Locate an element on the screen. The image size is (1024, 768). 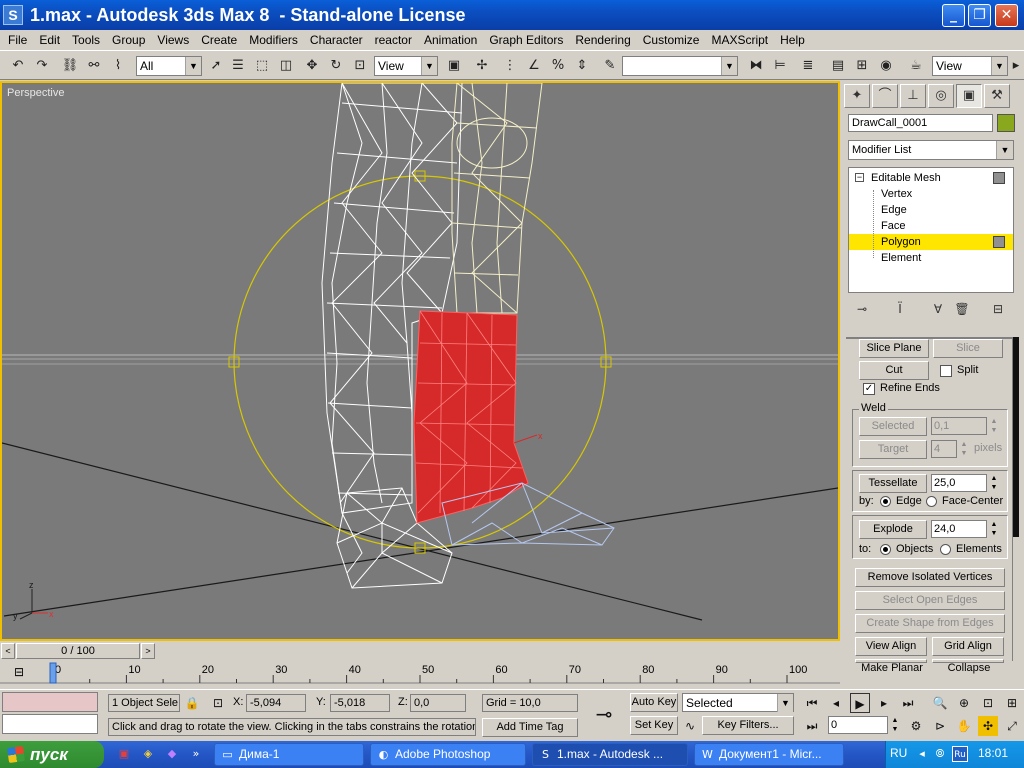
menu-customize: Customize is located at coordinates (671, 40).